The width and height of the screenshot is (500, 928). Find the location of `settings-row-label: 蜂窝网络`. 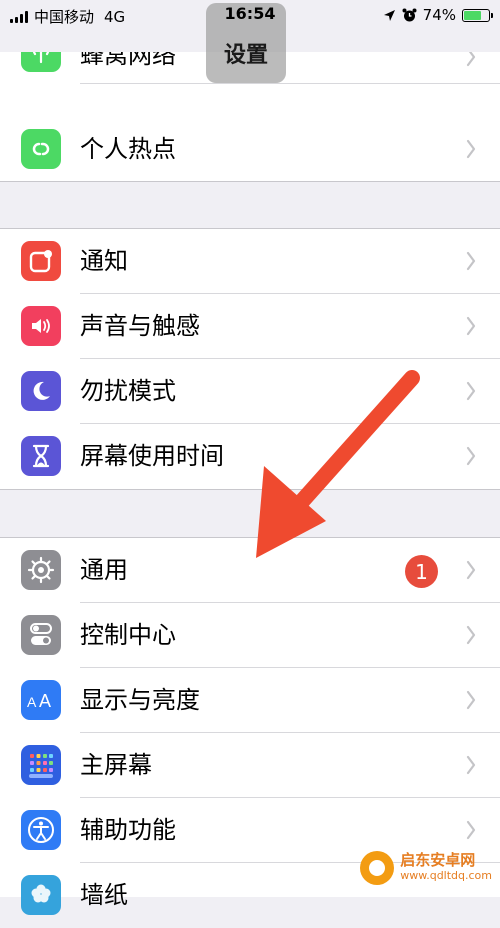

settings-row-label: 蜂窝网络 is located at coordinates (128, 60).